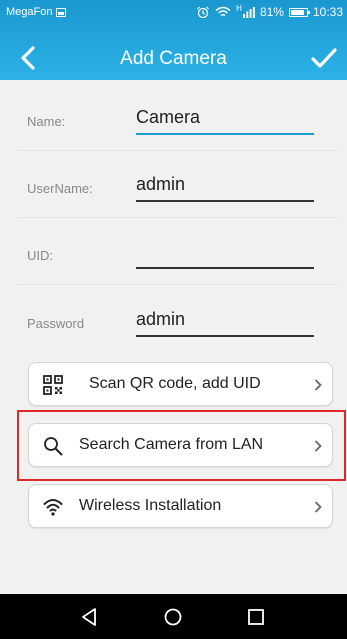 The height and width of the screenshot is (639, 347). I want to click on password-field-wrapper, so click(225, 322).